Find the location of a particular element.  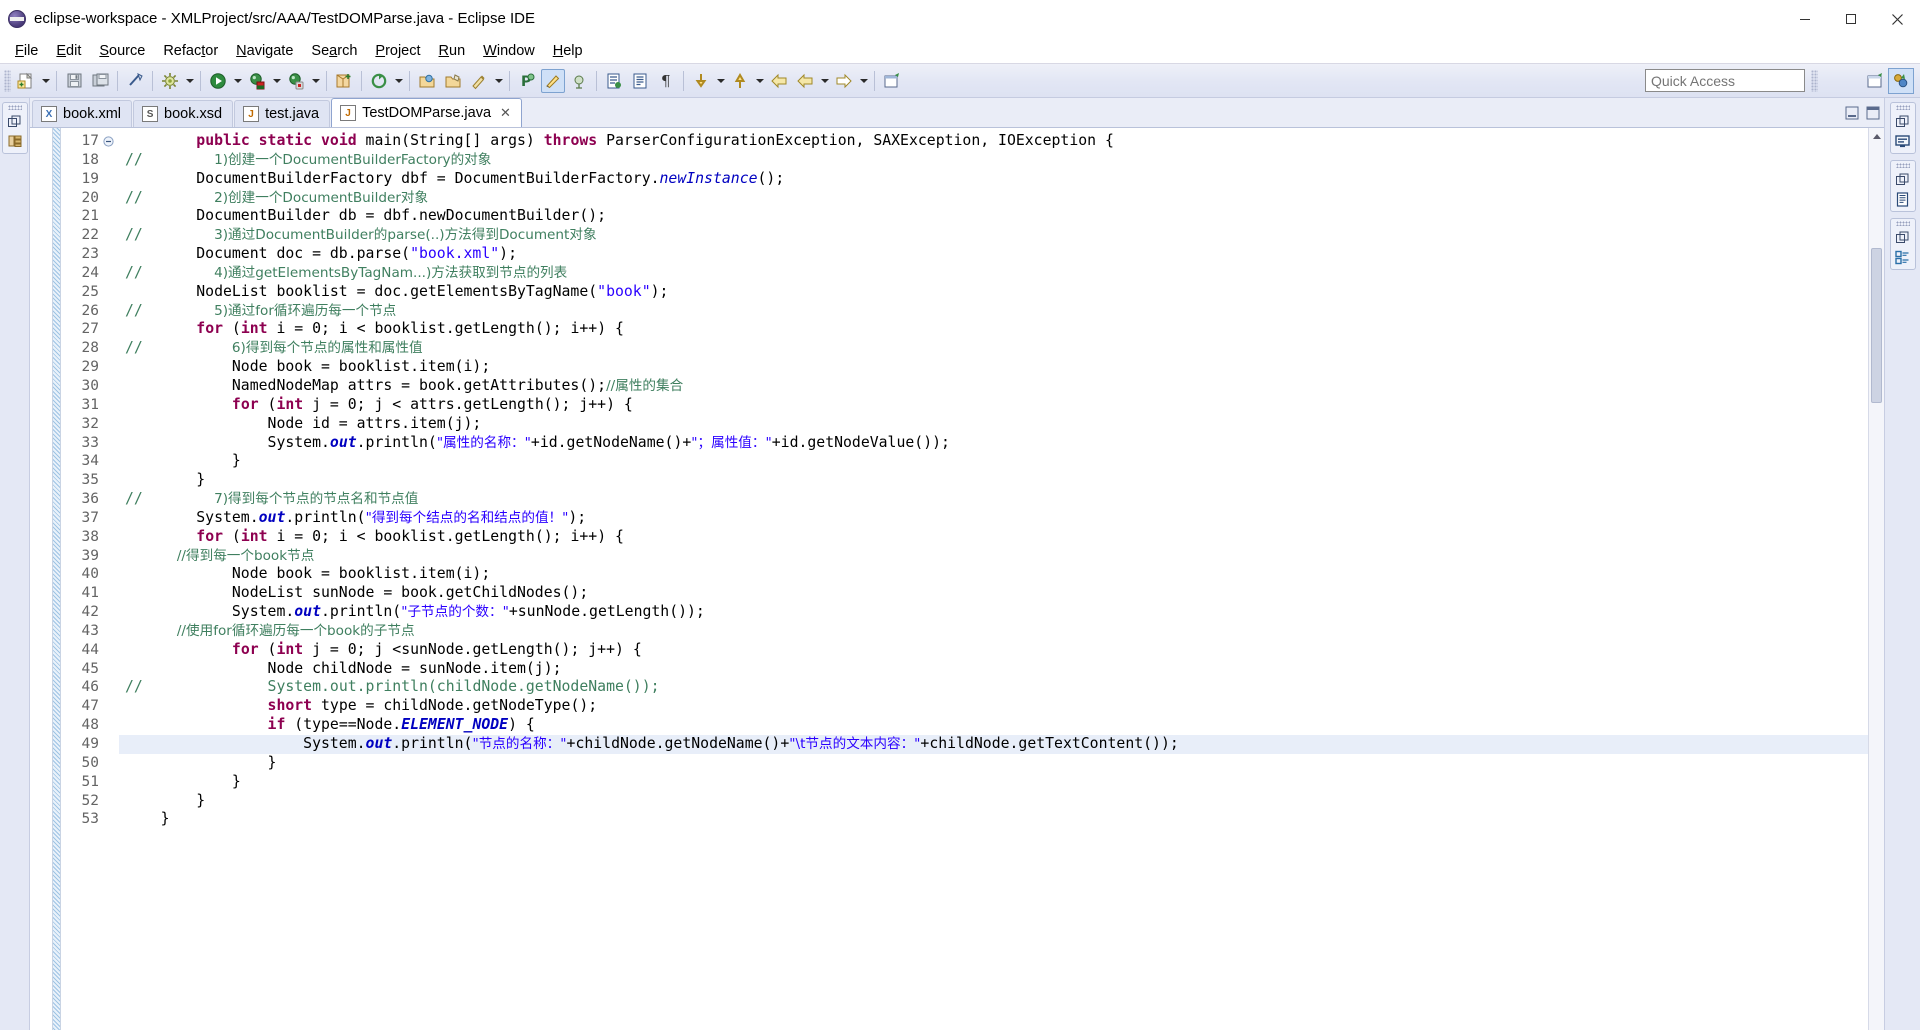

back-icon is located at coordinates (779, 81).